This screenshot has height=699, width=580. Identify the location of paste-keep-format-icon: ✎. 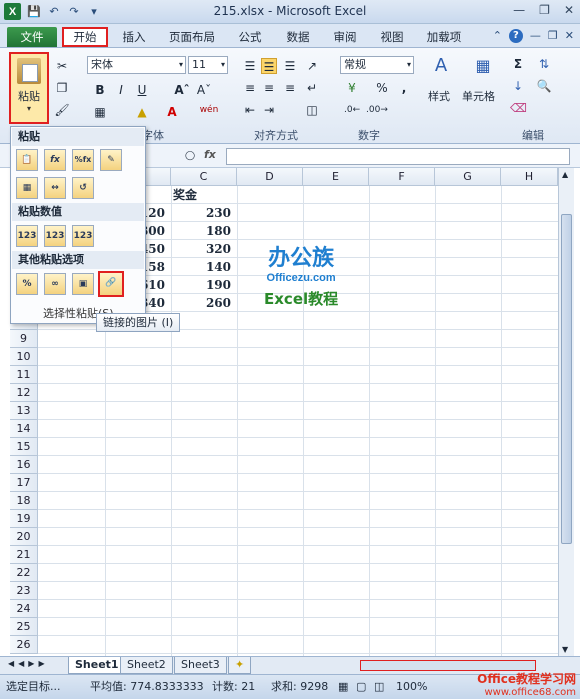
(111, 160).